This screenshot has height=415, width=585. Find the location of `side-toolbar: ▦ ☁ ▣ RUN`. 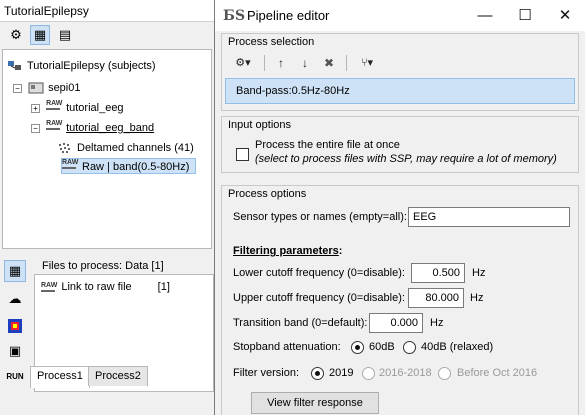

side-toolbar: ▦ ☁ ▣ RUN is located at coordinates (16, 321).